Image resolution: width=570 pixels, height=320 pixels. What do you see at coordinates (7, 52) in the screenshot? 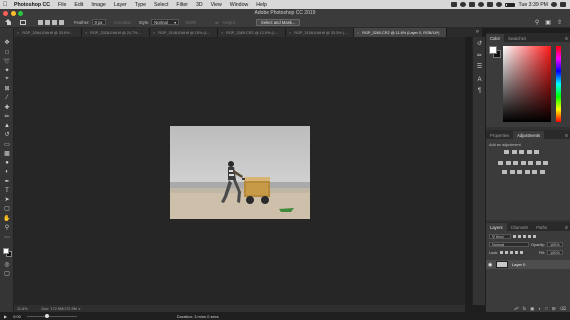
I see `marquee-tool-icon: □` at bounding box center [7, 52].